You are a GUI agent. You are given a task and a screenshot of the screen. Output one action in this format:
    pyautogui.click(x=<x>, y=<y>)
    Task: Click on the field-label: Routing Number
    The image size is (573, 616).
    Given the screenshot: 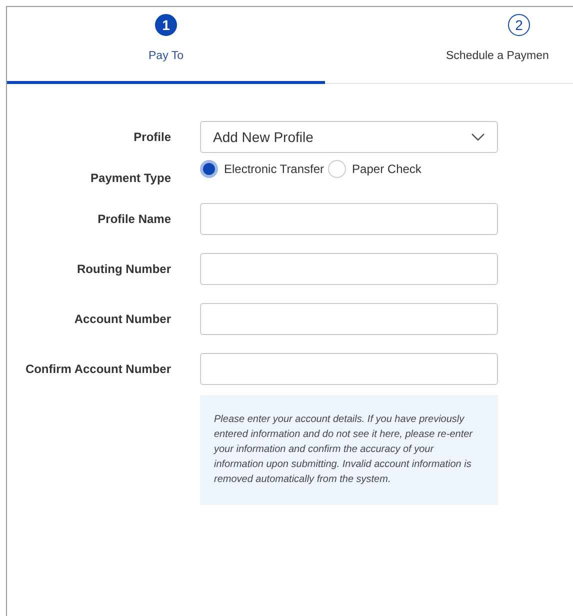 What is the action you would take?
    pyautogui.click(x=123, y=269)
    